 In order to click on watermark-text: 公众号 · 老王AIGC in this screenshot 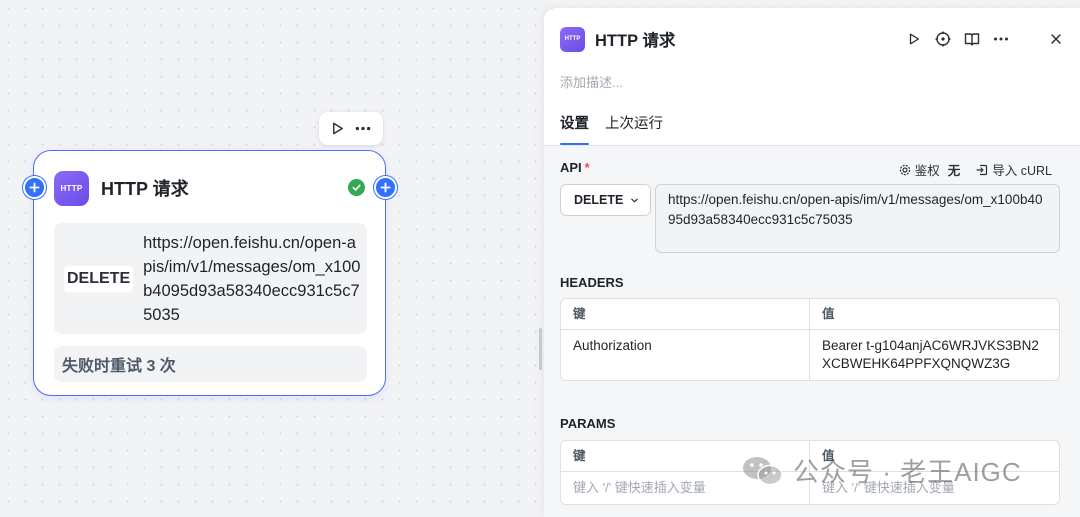, I will do `click(907, 472)`.